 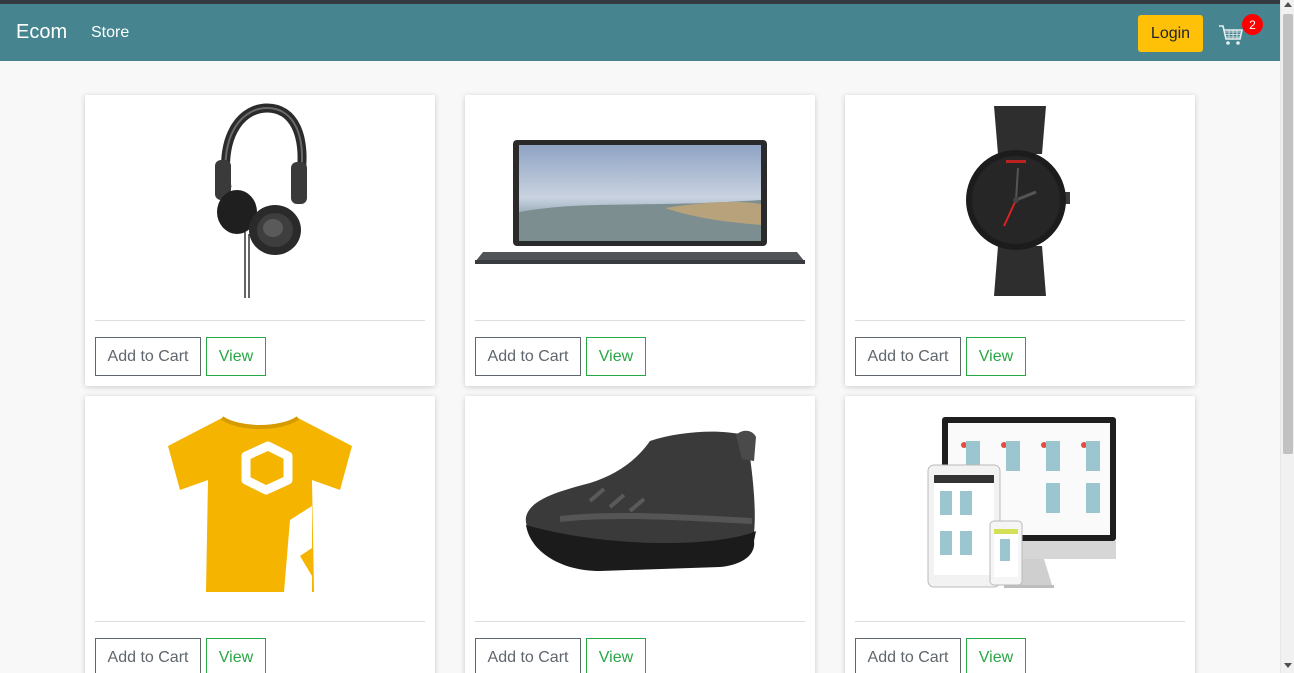 I want to click on nav-link-store: Store, so click(x=110, y=33).